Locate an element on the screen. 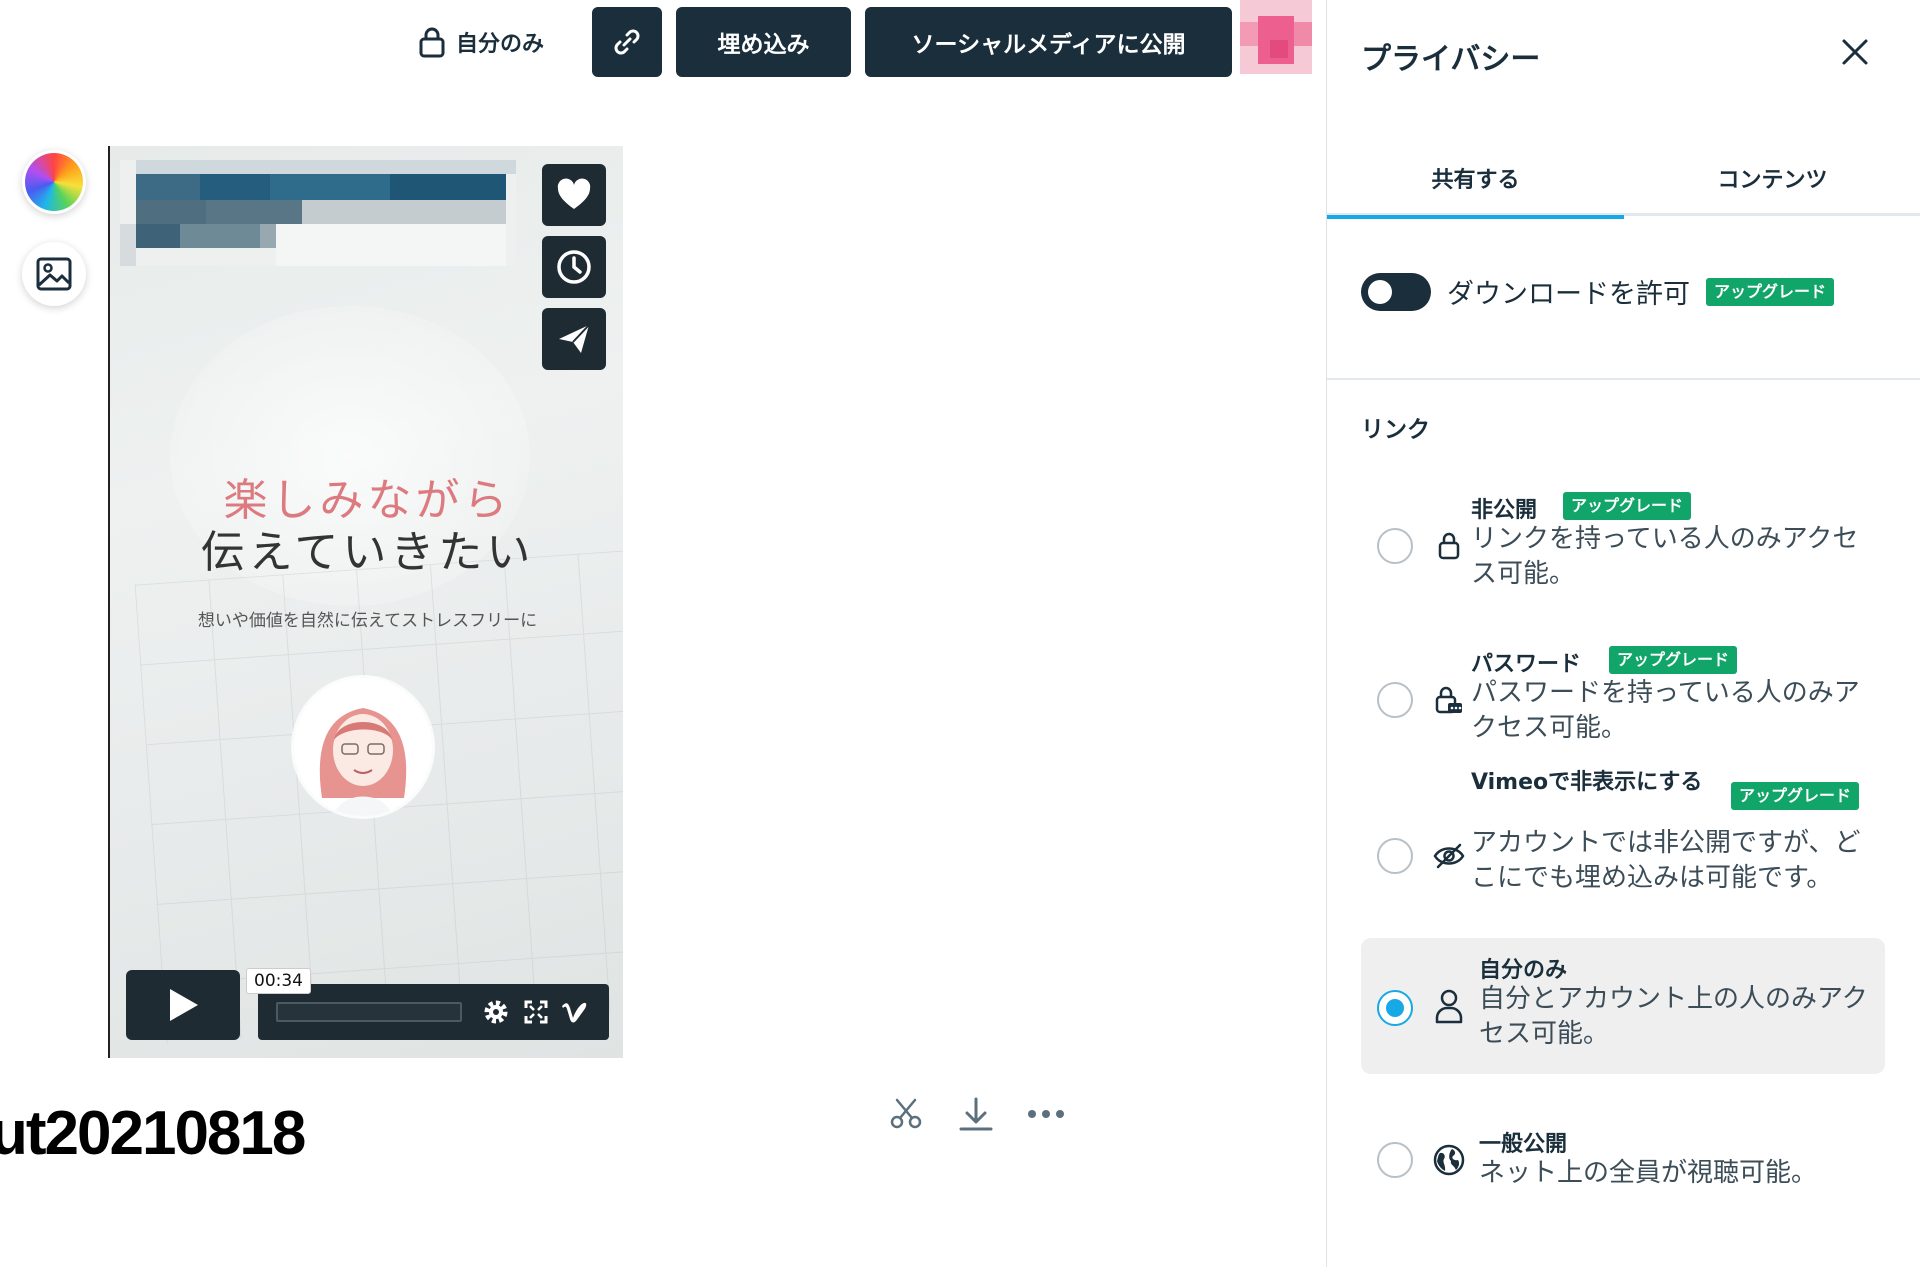  play-button is located at coordinates (183, 1005).